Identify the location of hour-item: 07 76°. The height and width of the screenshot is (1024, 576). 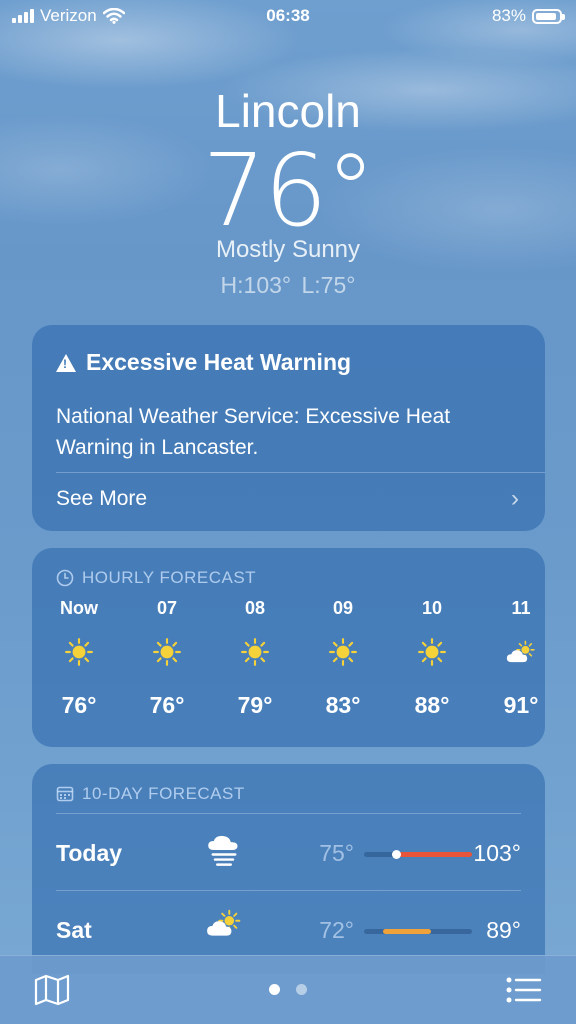
(167, 658).